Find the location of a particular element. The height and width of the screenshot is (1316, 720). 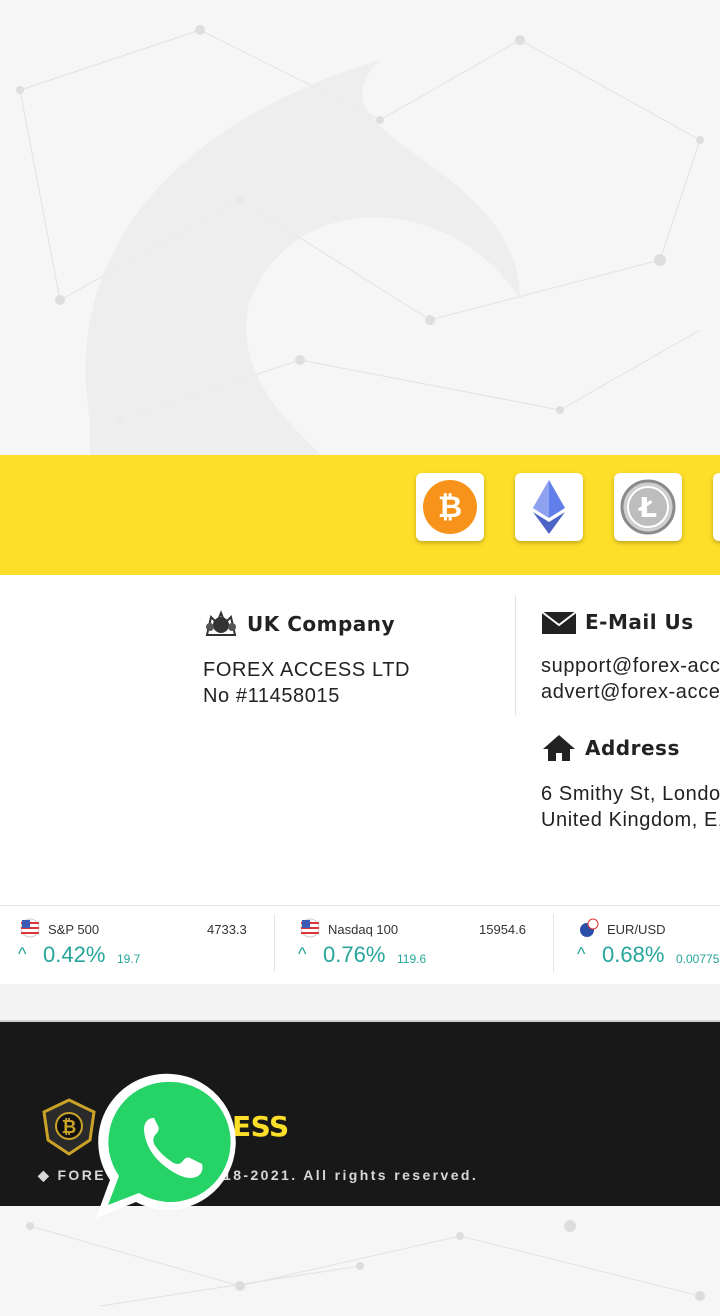

svg-text: Ł is located at coordinates (647, 507).